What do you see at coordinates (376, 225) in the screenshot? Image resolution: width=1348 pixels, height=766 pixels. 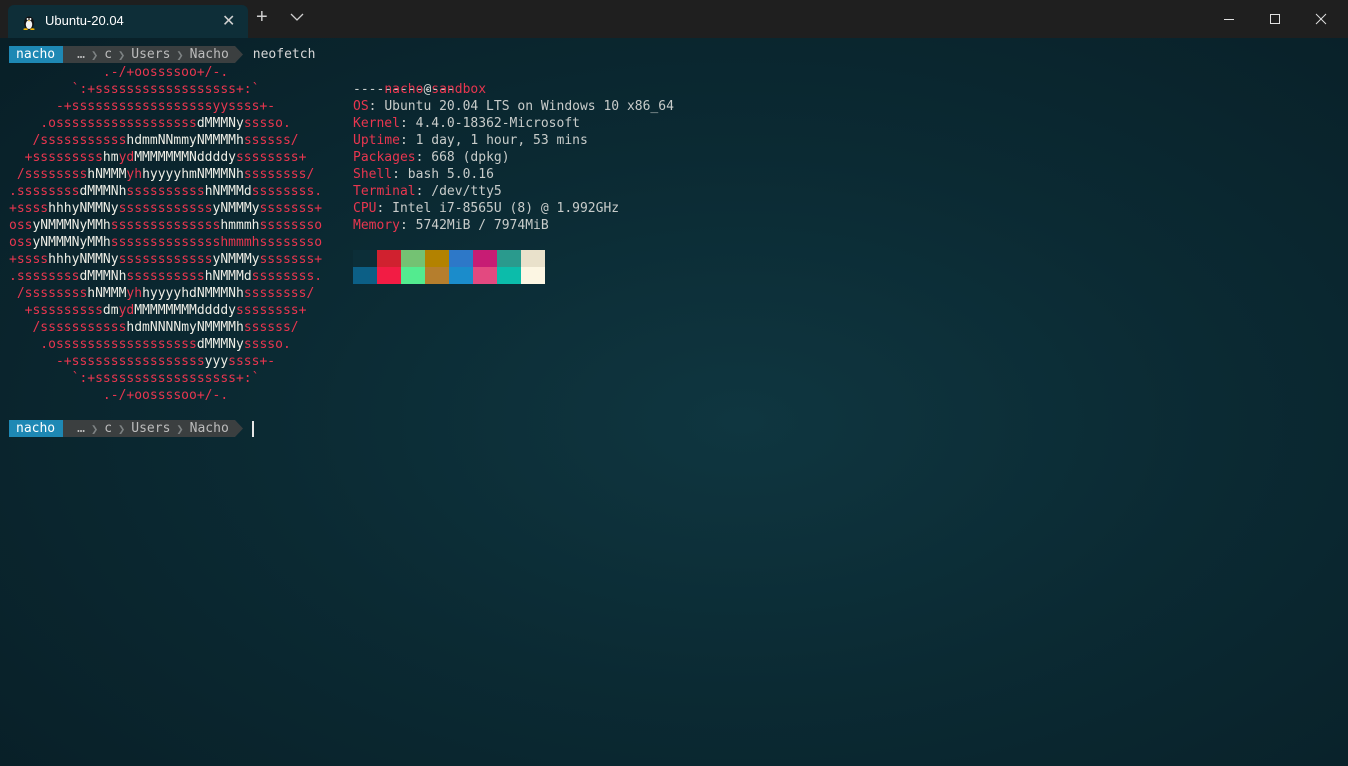 I see `info-key: Memory` at bounding box center [376, 225].